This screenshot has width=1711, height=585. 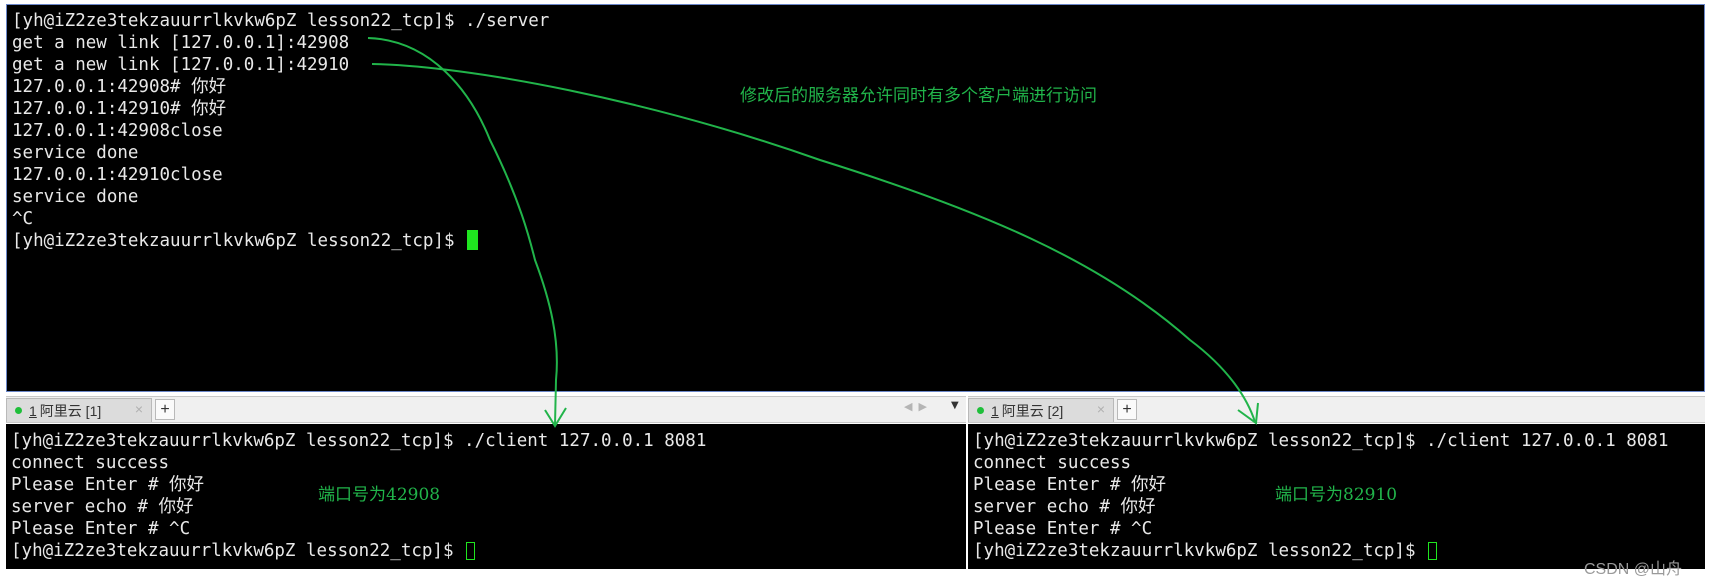 I want to click on terminal-line: get a new link [127.0.0.1]:42910, so click(x=181, y=65).